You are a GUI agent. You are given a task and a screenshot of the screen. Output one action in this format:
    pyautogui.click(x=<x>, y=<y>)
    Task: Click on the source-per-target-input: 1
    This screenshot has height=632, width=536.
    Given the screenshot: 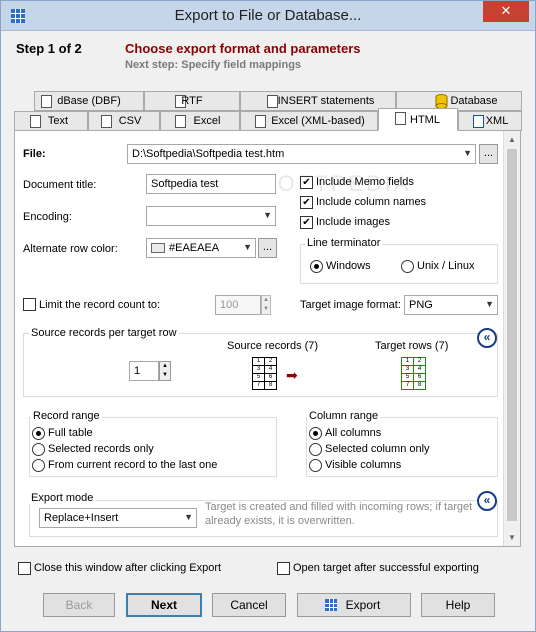 What is the action you would take?
    pyautogui.click(x=144, y=371)
    